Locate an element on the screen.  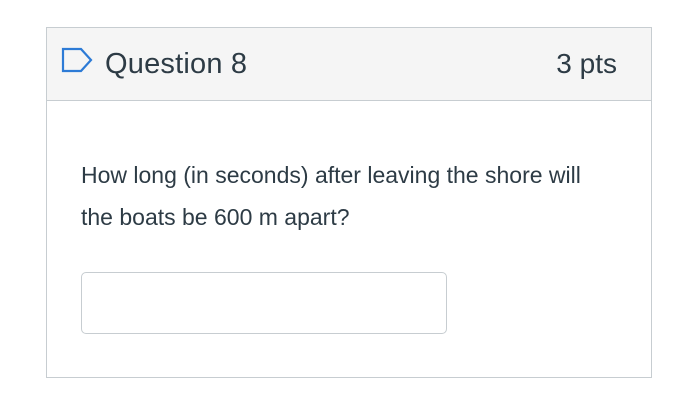
flag-question-icon is located at coordinates (77, 60).